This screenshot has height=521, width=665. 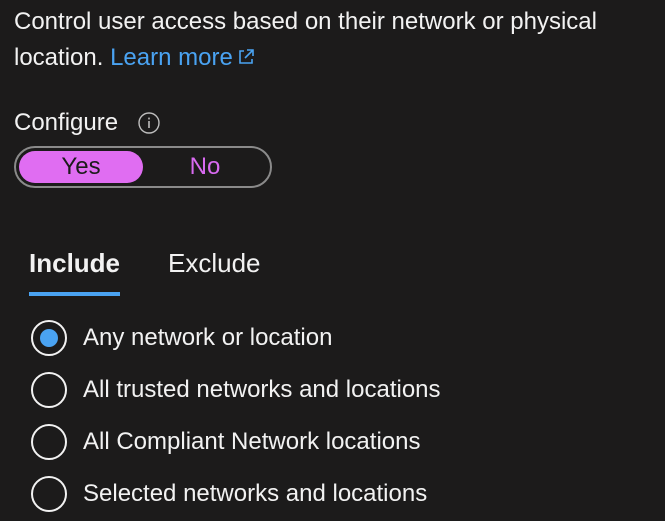 What do you see at coordinates (66, 122) in the screenshot?
I see `configure-label: Configure` at bounding box center [66, 122].